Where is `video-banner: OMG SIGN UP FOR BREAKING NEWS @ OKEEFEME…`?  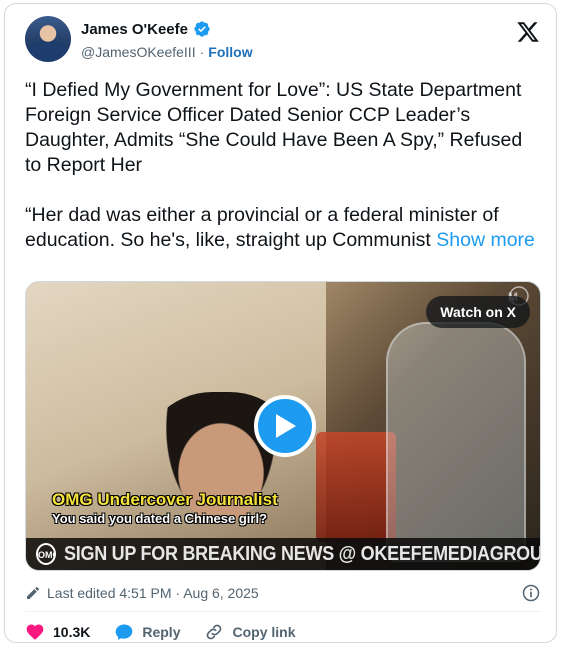
video-banner: OMG SIGN UP FOR BREAKING NEWS @ OKEEFEME… is located at coordinates (283, 554).